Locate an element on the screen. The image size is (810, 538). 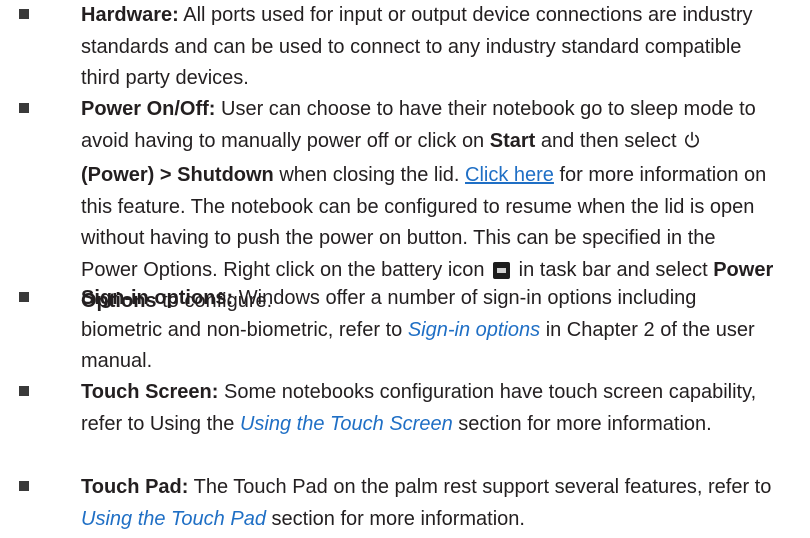
power-icon is located at coordinates (692, 145).